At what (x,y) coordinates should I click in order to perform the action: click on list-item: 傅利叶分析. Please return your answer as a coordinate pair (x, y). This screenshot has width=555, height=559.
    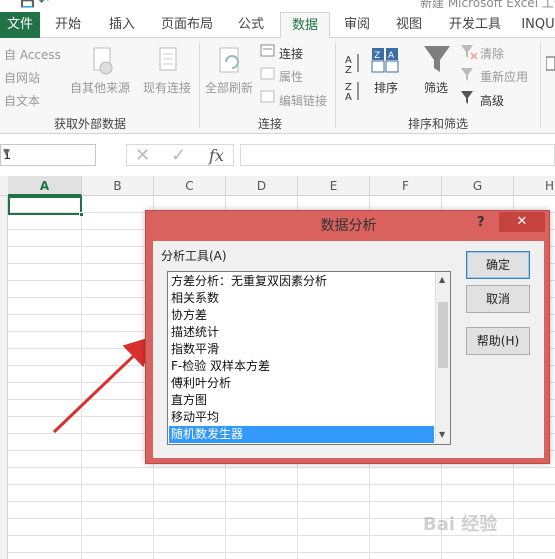
    Looking at the image, I should click on (301, 383).